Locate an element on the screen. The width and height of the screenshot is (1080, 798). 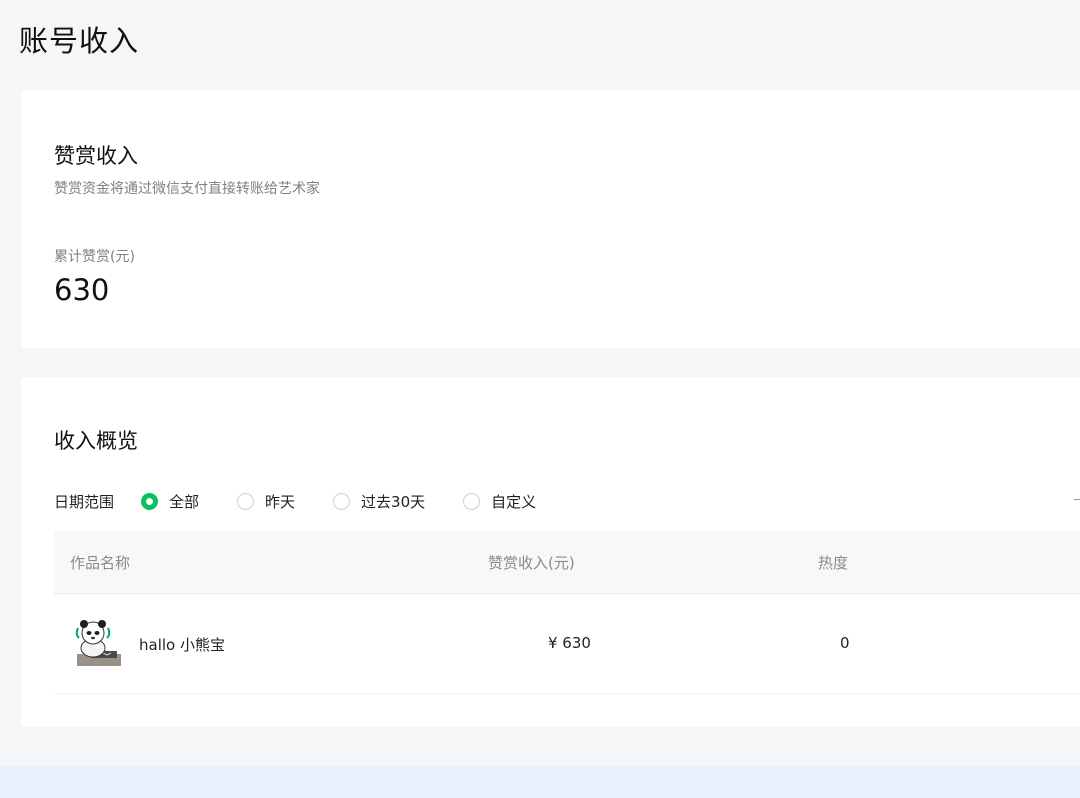
table-row: hallo 小熊宝 ¥ 630 0 is located at coordinates (567, 644).